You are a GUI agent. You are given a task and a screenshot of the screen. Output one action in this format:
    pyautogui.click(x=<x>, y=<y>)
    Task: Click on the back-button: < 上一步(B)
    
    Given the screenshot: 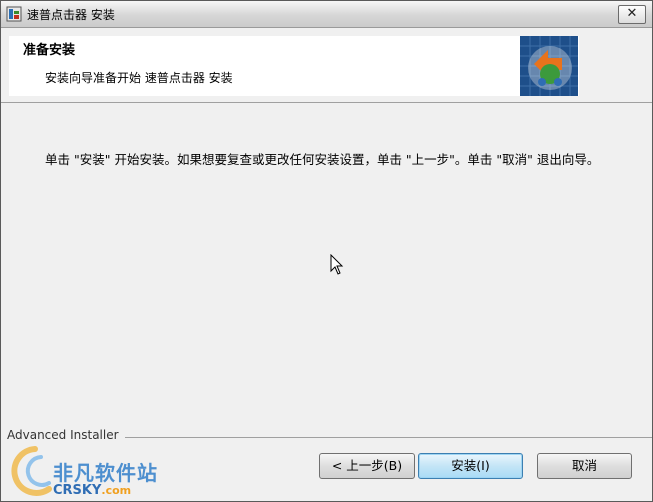 What is the action you would take?
    pyautogui.click(x=367, y=466)
    